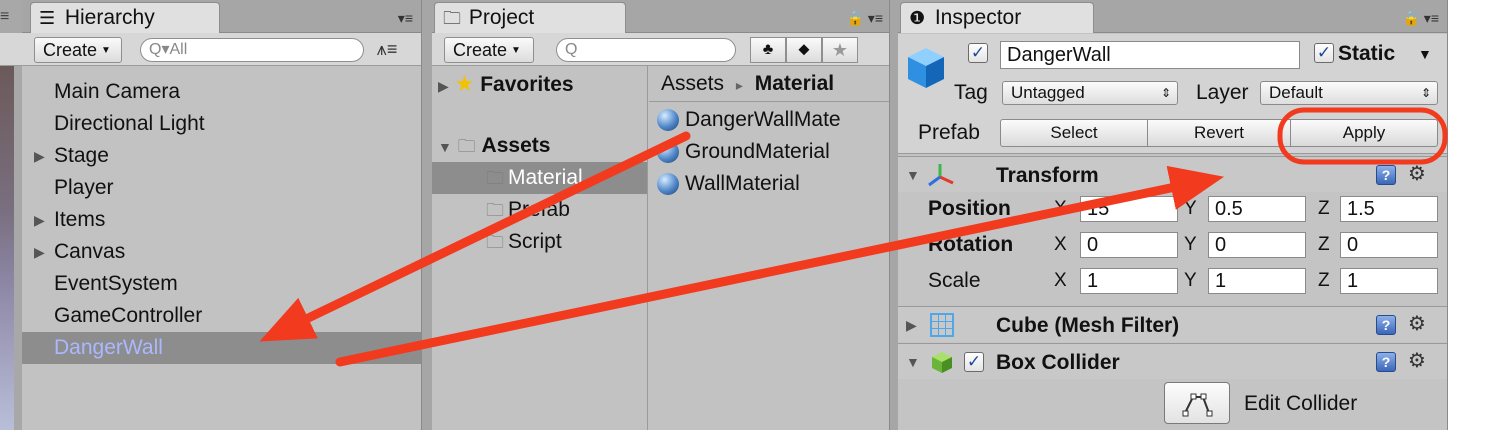 Image resolution: width=1490 pixels, height=430 pixels. What do you see at coordinates (1257, 209) in the screenshot?
I see `position-y-field: 0.5` at bounding box center [1257, 209].